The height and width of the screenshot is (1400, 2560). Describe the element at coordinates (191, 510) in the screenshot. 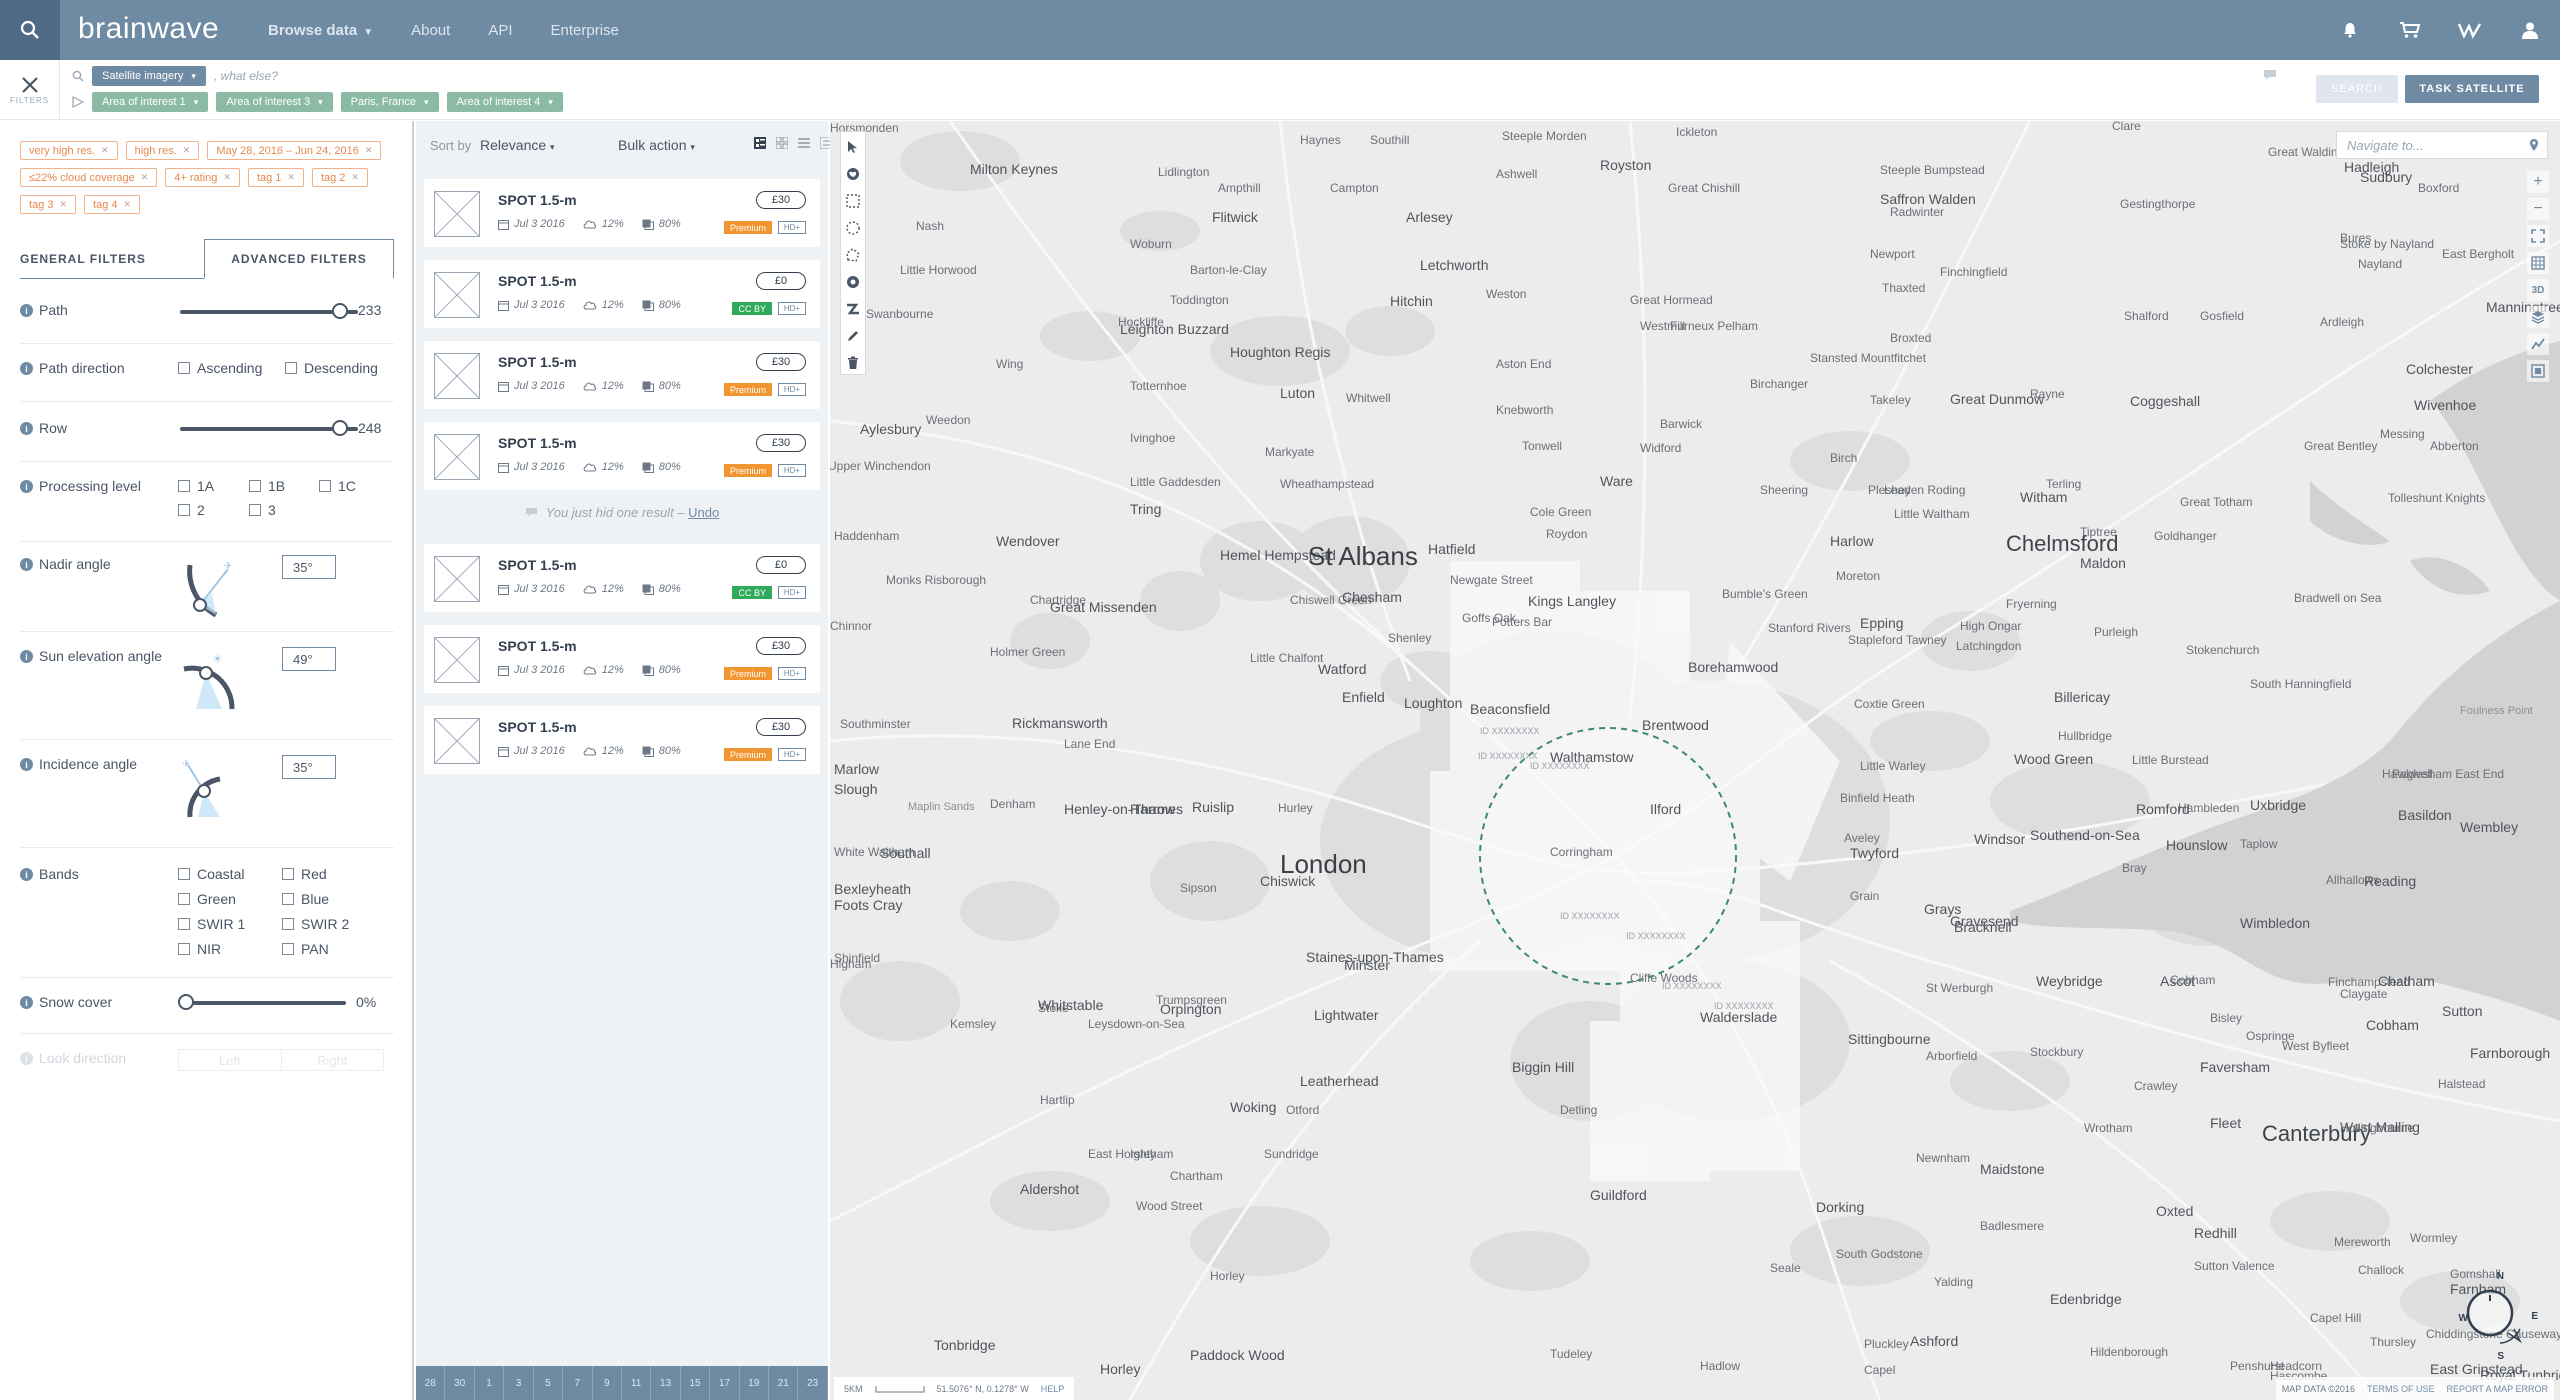

I see `level-2-checkbox: 2` at that location.